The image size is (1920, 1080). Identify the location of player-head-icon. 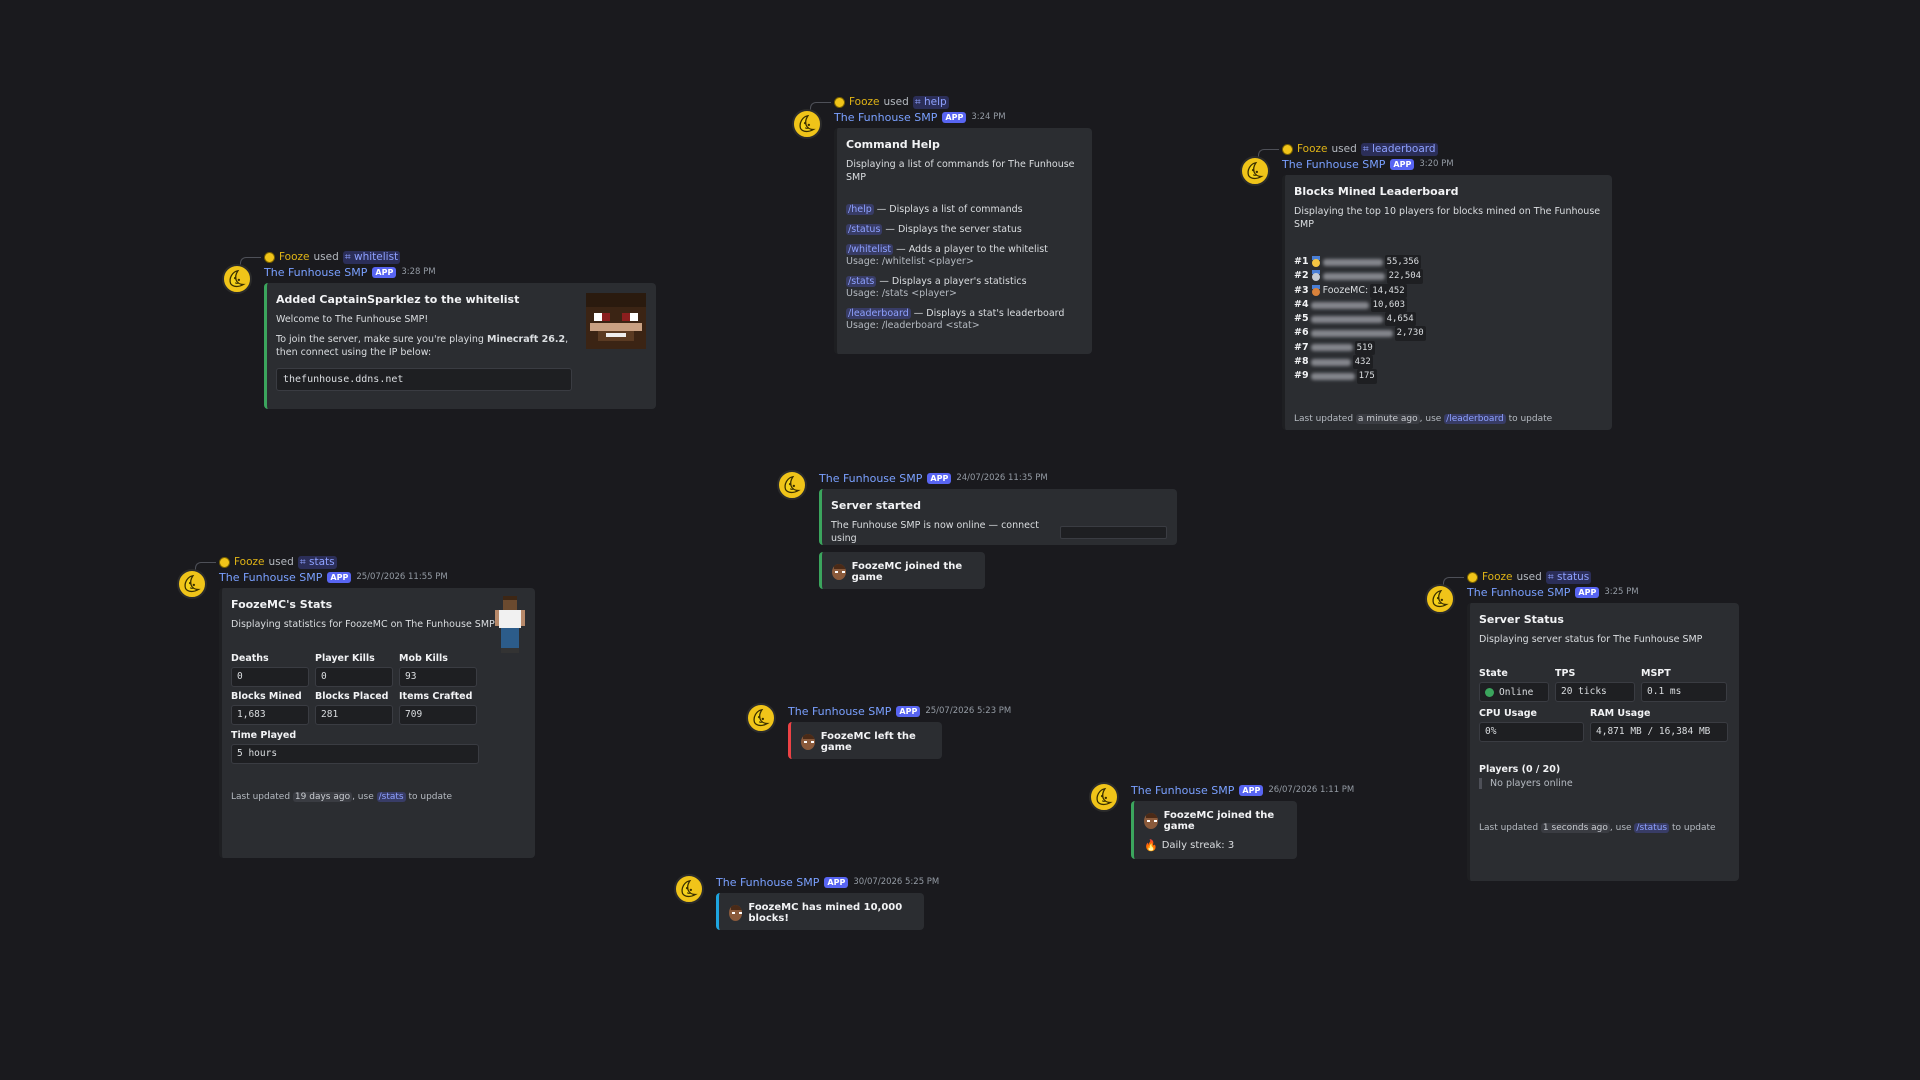
(1151, 821).